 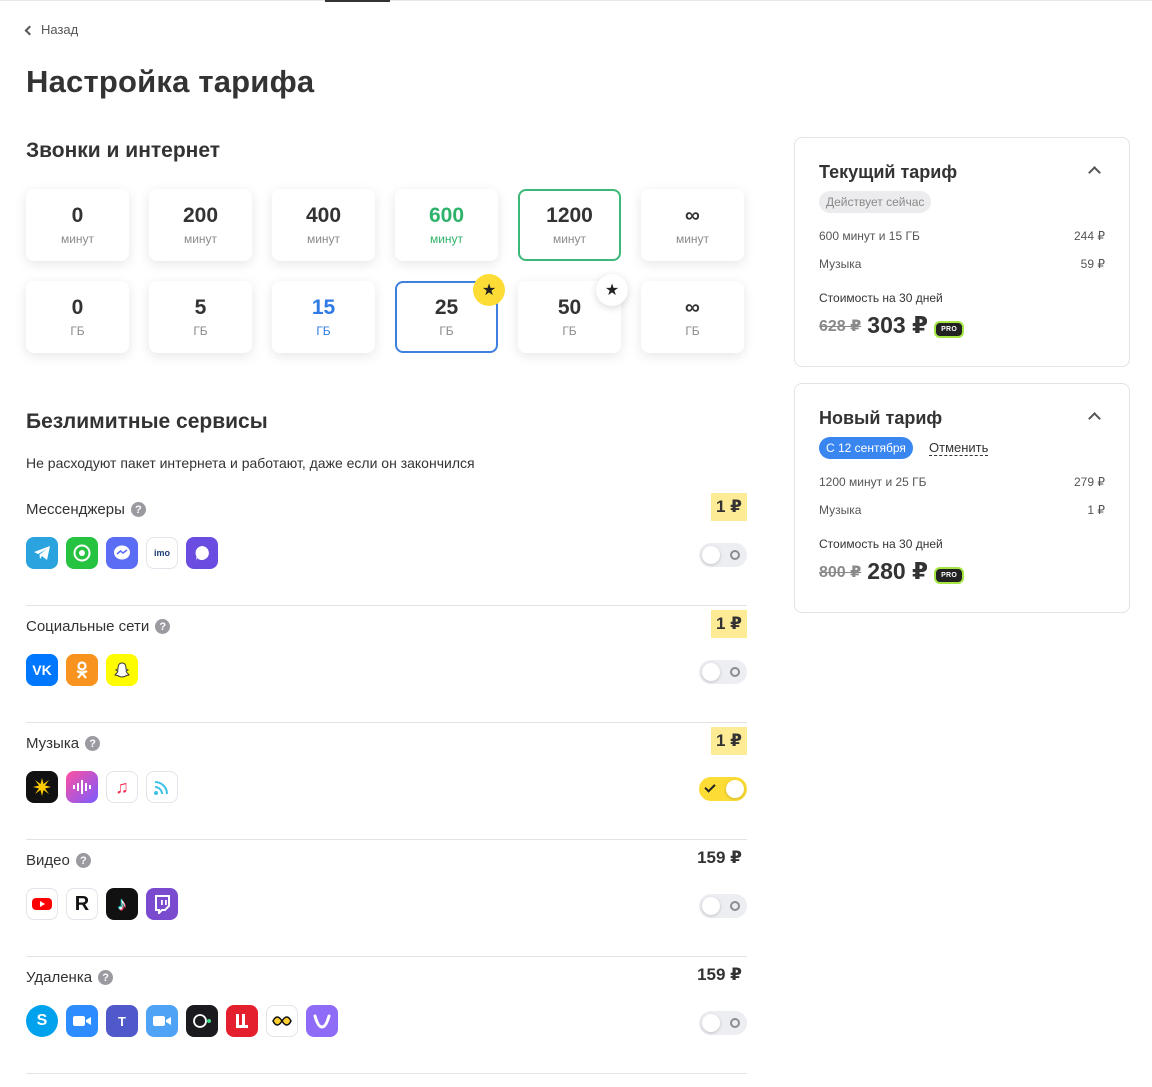 What do you see at coordinates (202, 553) in the screenshot?
I see `tamtam-icon` at bounding box center [202, 553].